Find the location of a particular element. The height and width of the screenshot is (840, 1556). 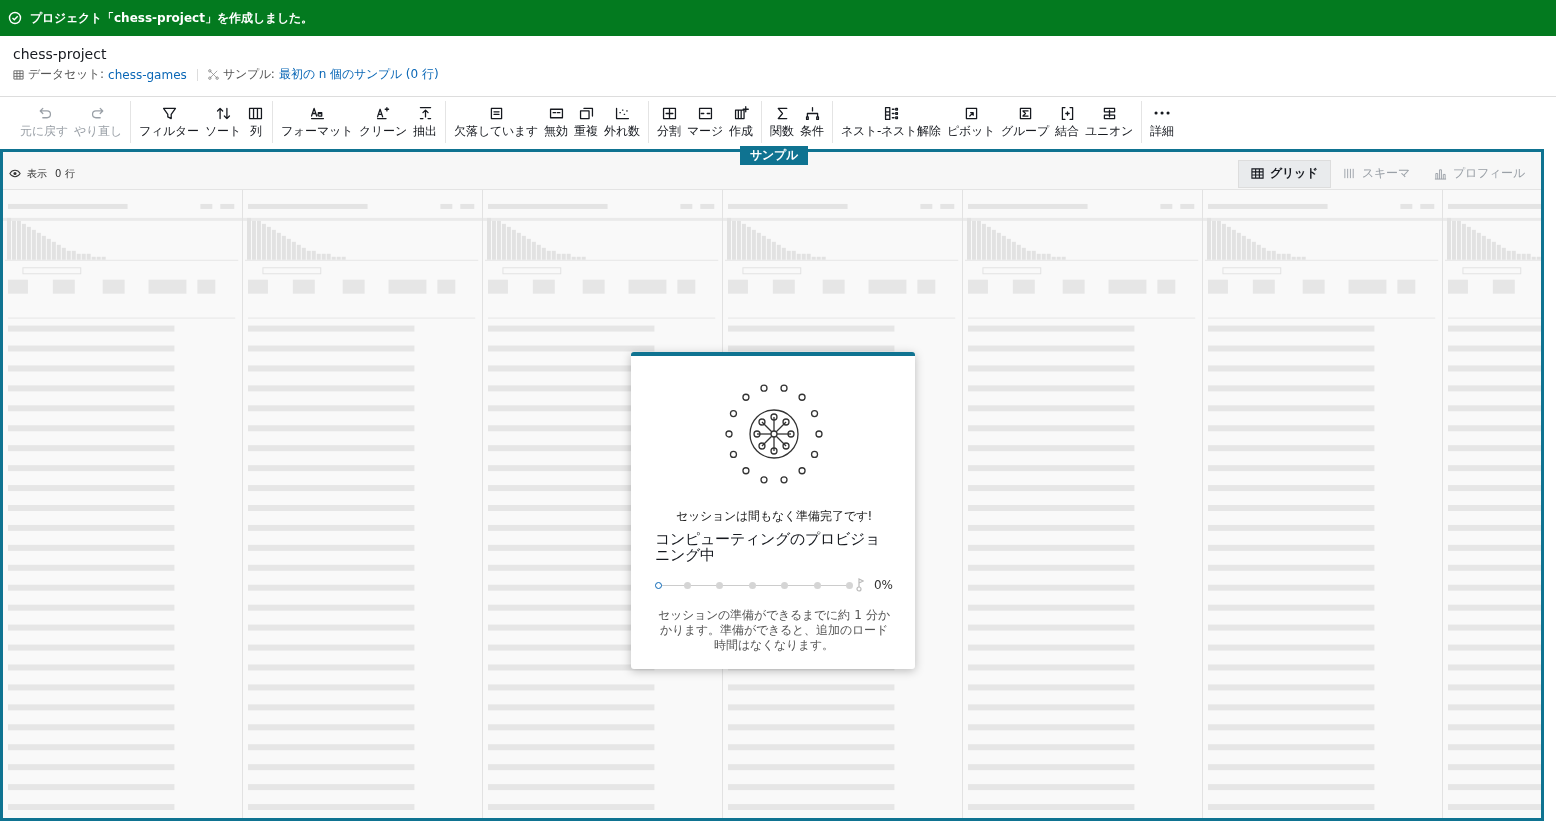

toolbar-button: フォーマット is located at coordinates (317, 122).